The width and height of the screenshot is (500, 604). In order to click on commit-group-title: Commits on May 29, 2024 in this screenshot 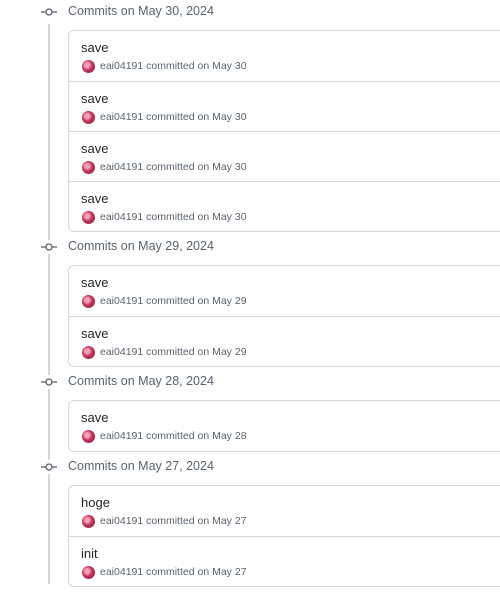, I will do `click(141, 246)`.